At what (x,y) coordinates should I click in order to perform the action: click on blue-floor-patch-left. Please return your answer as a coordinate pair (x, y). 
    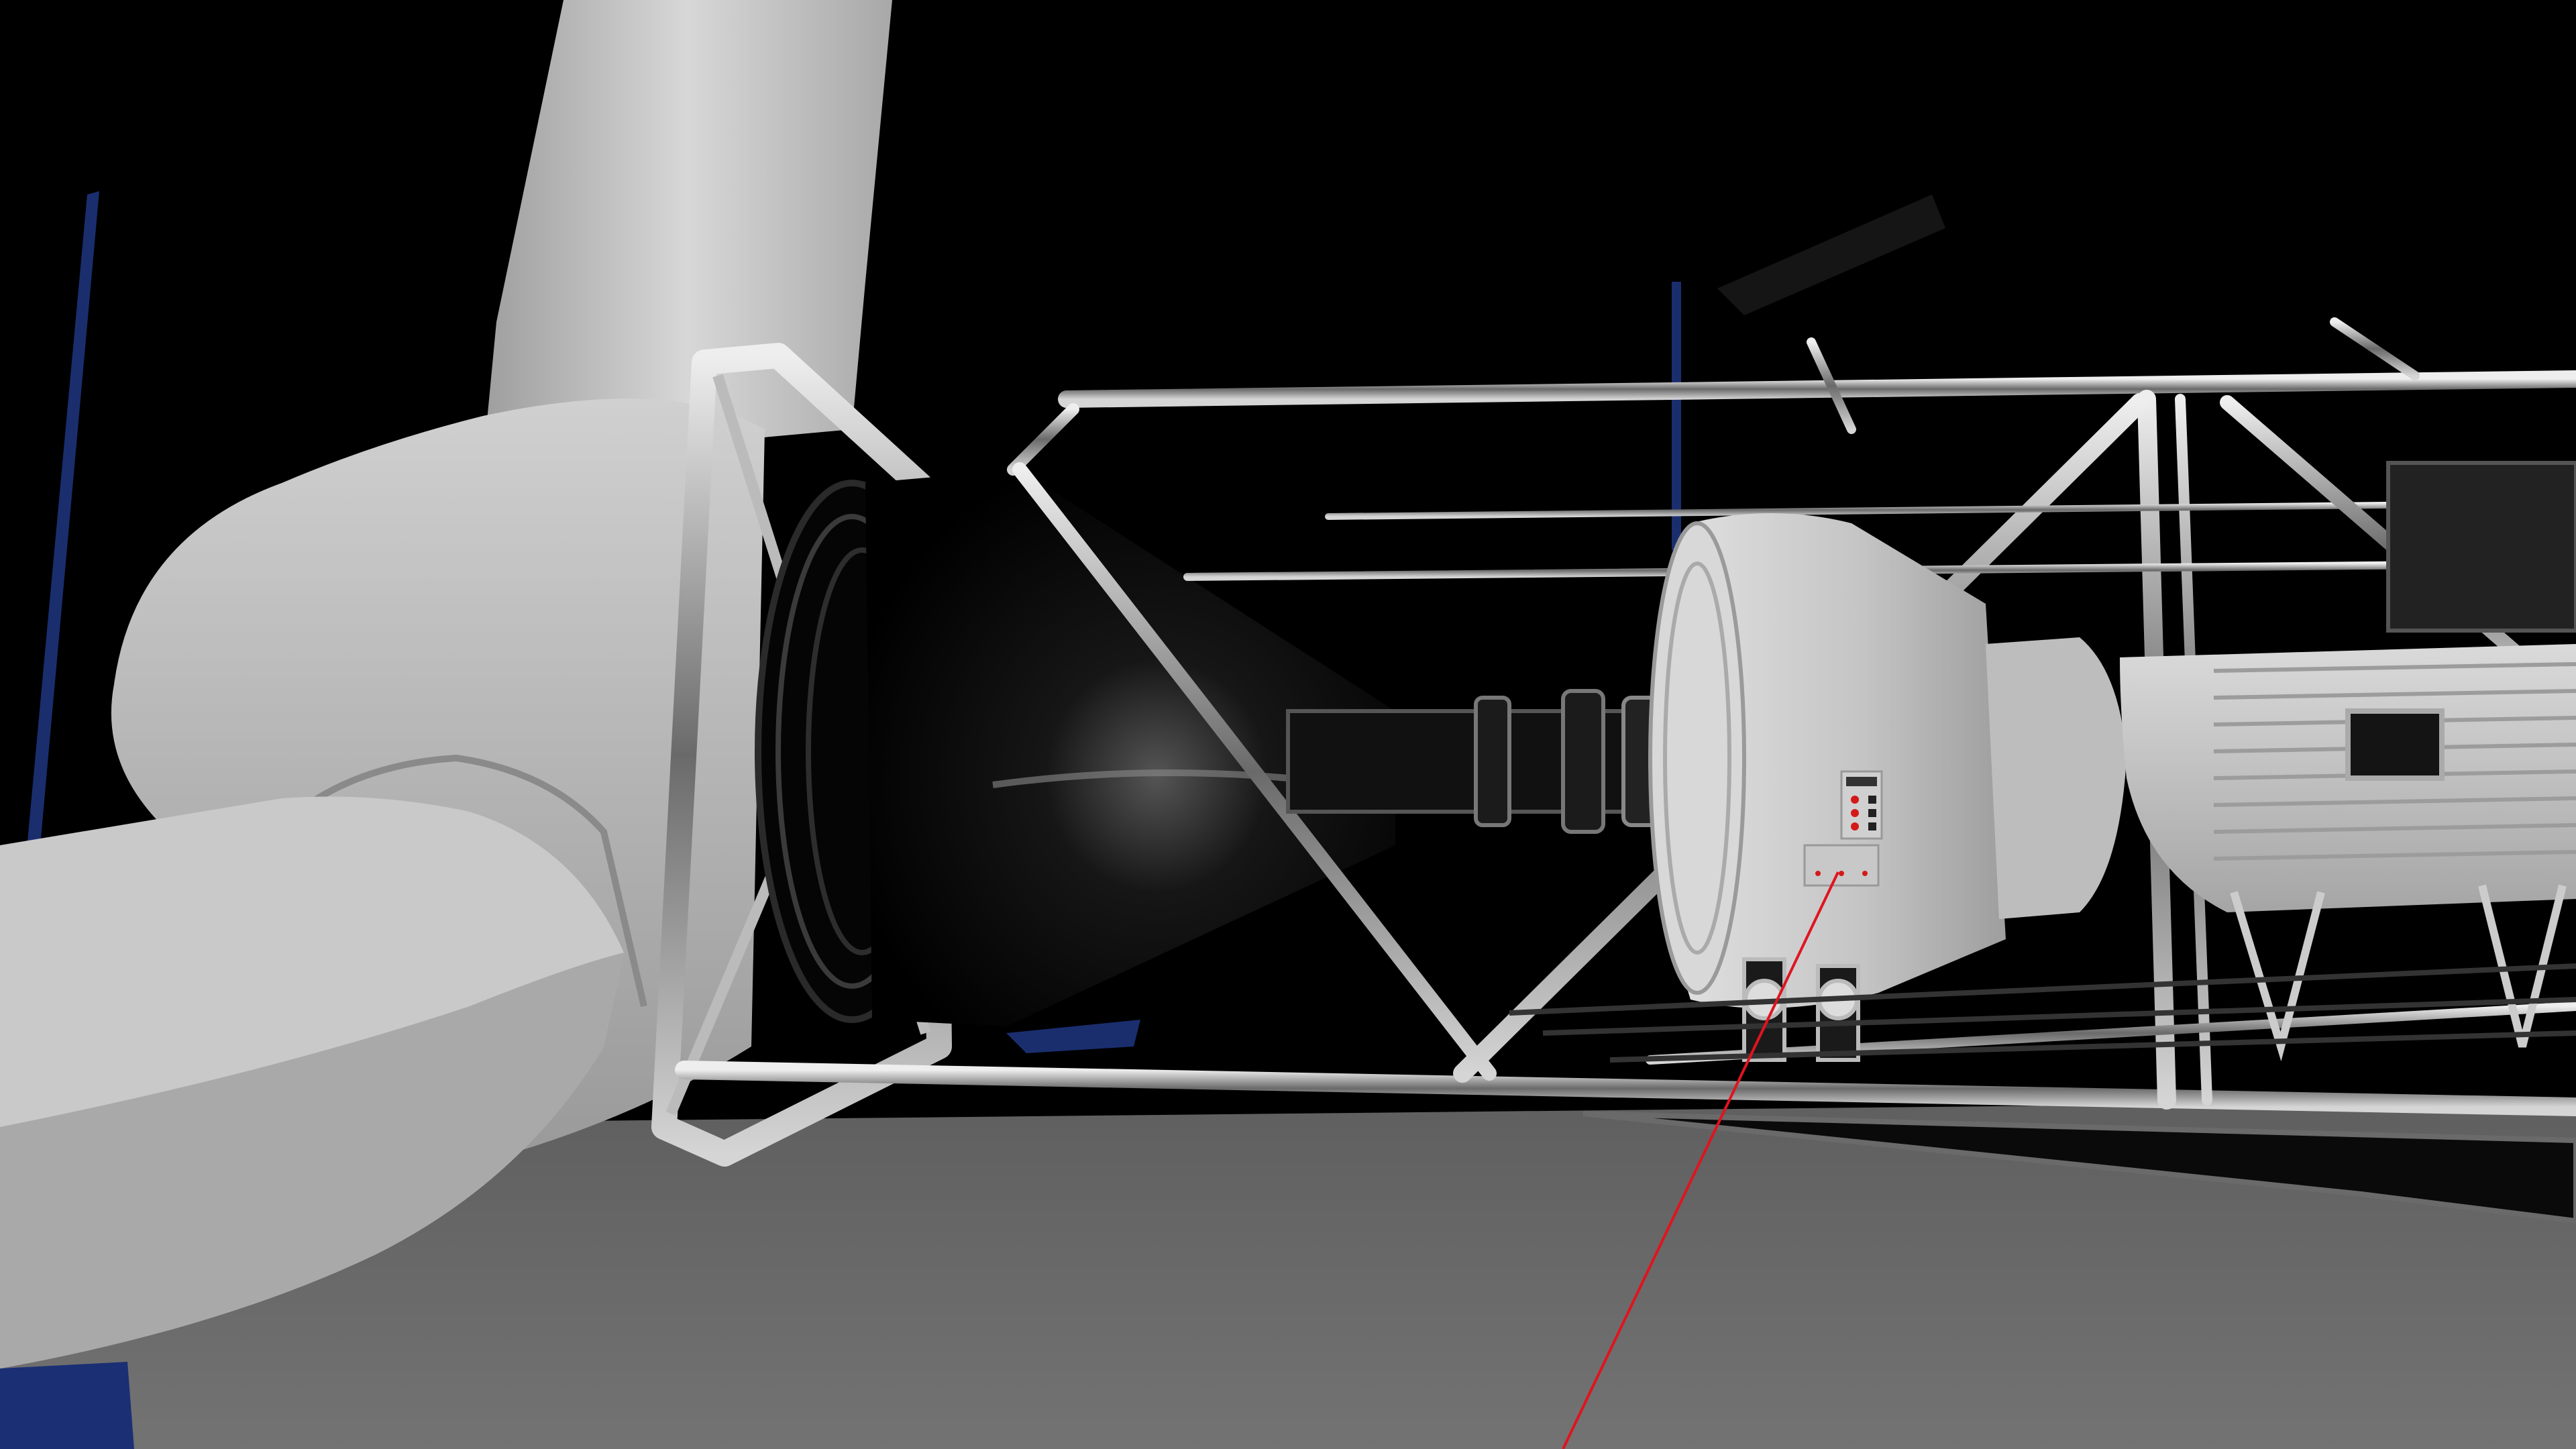
    Looking at the image, I should click on (67, 1405).